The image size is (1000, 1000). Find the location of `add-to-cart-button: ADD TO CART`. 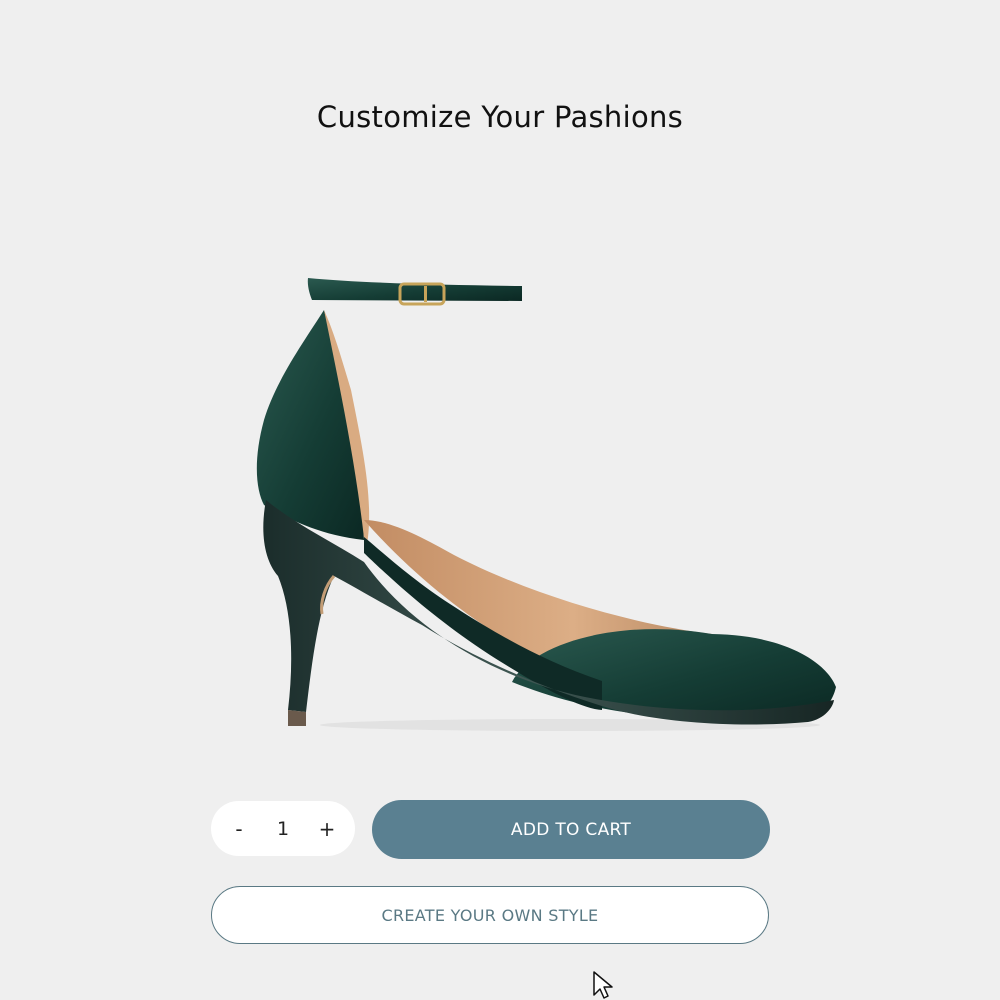

add-to-cart-button: ADD TO CART is located at coordinates (571, 829).